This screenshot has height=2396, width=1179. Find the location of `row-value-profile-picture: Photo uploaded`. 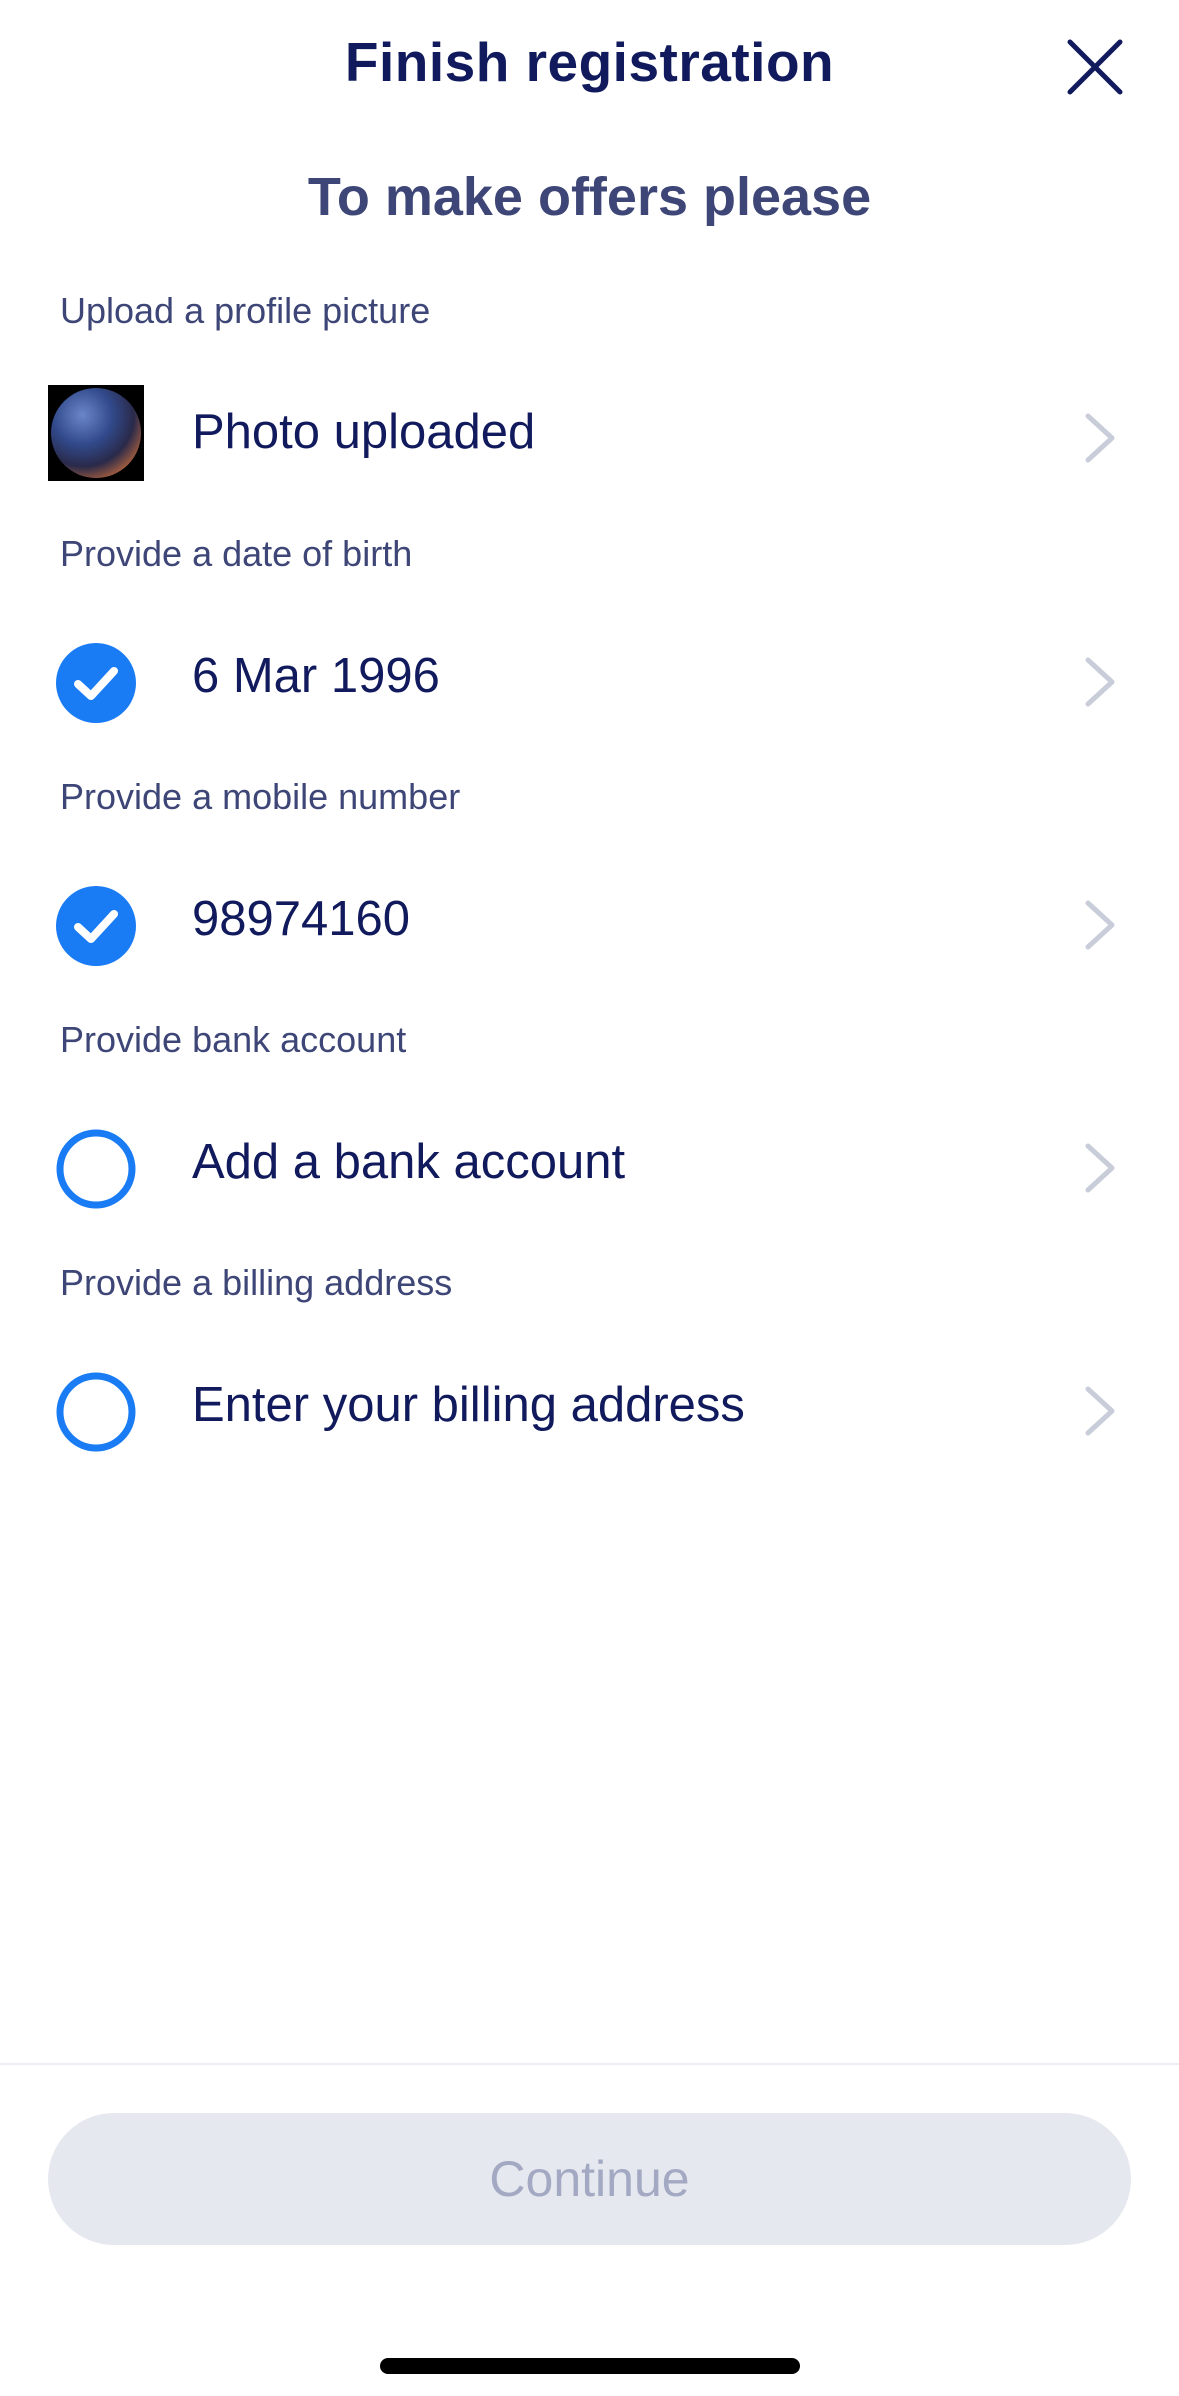

row-value-profile-picture: Photo uploaded is located at coordinates (364, 432).